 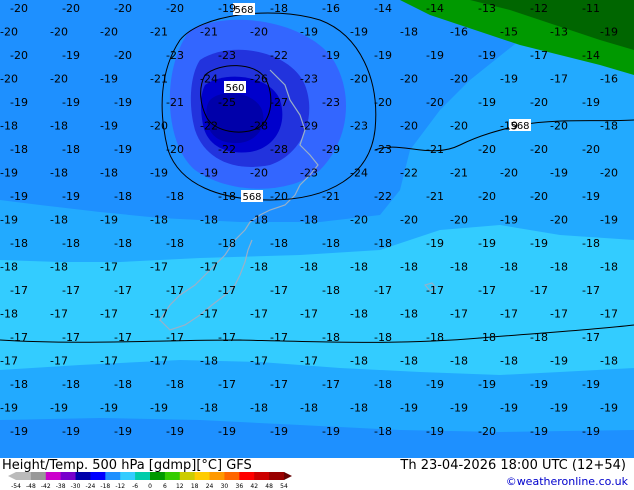 What do you see at coordinates (254, 486) in the screenshot?
I see `colorbar-tick-label: 42` at bounding box center [254, 486].